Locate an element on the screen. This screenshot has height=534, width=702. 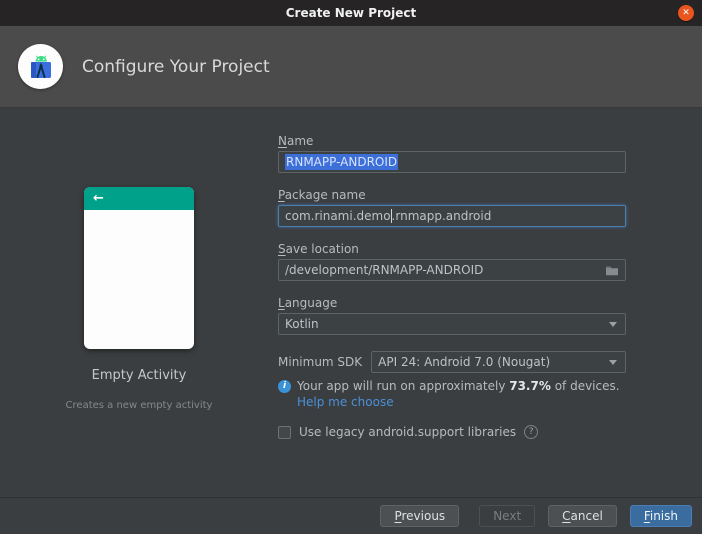
cancel-button: Cancel is located at coordinates (582, 516).